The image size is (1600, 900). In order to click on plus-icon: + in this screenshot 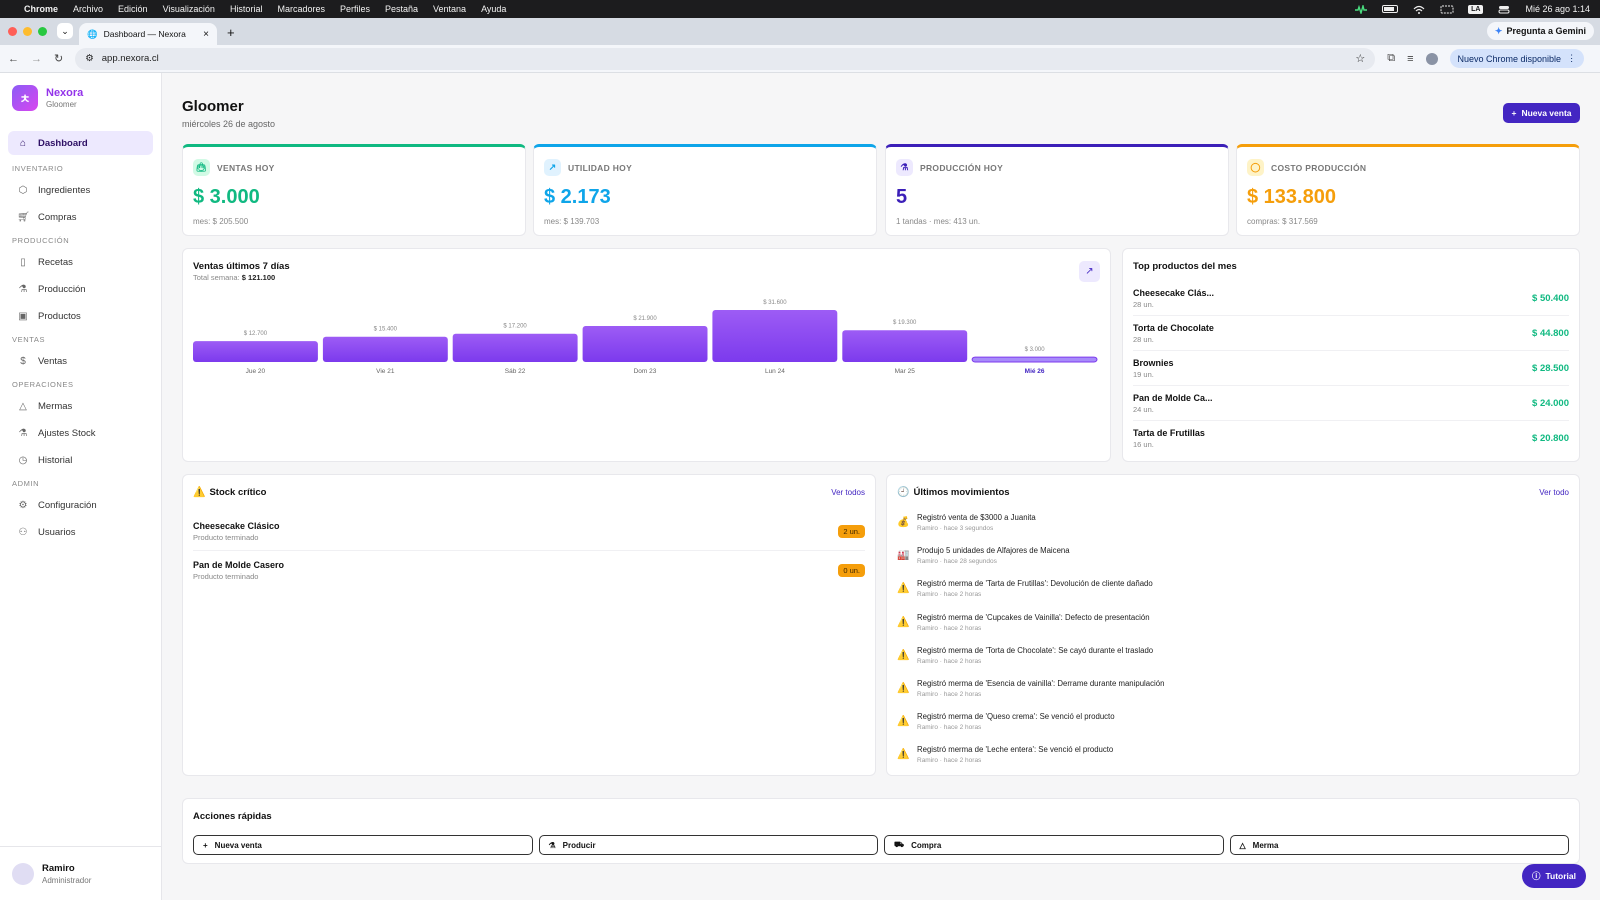, I will do `click(205, 845)`.